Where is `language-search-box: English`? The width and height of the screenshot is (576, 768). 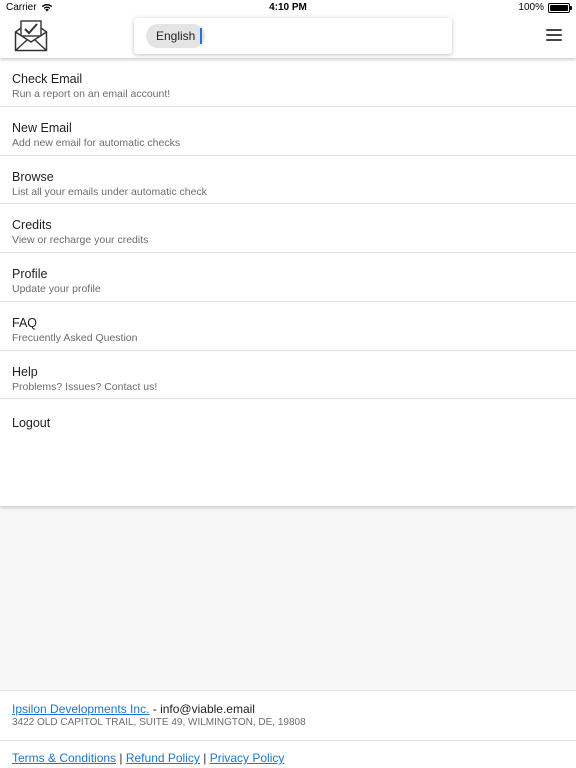
language-search-box: English is located at coordinates (293, 36).